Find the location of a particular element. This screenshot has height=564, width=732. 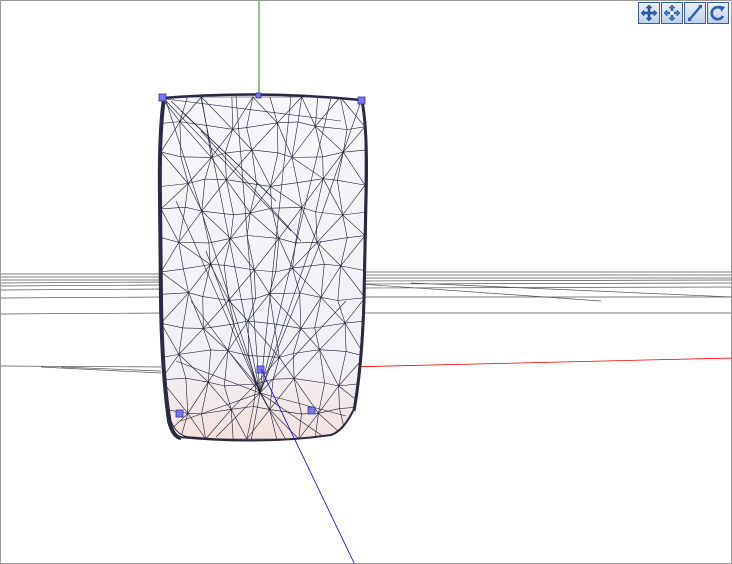

handle-top-mid is located at coordinates (258, 95).